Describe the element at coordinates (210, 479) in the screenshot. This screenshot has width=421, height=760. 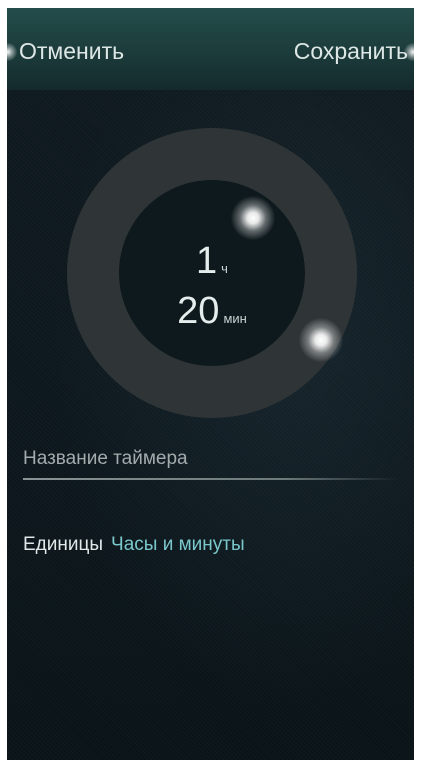
I see `timer-name-underline` at that location.